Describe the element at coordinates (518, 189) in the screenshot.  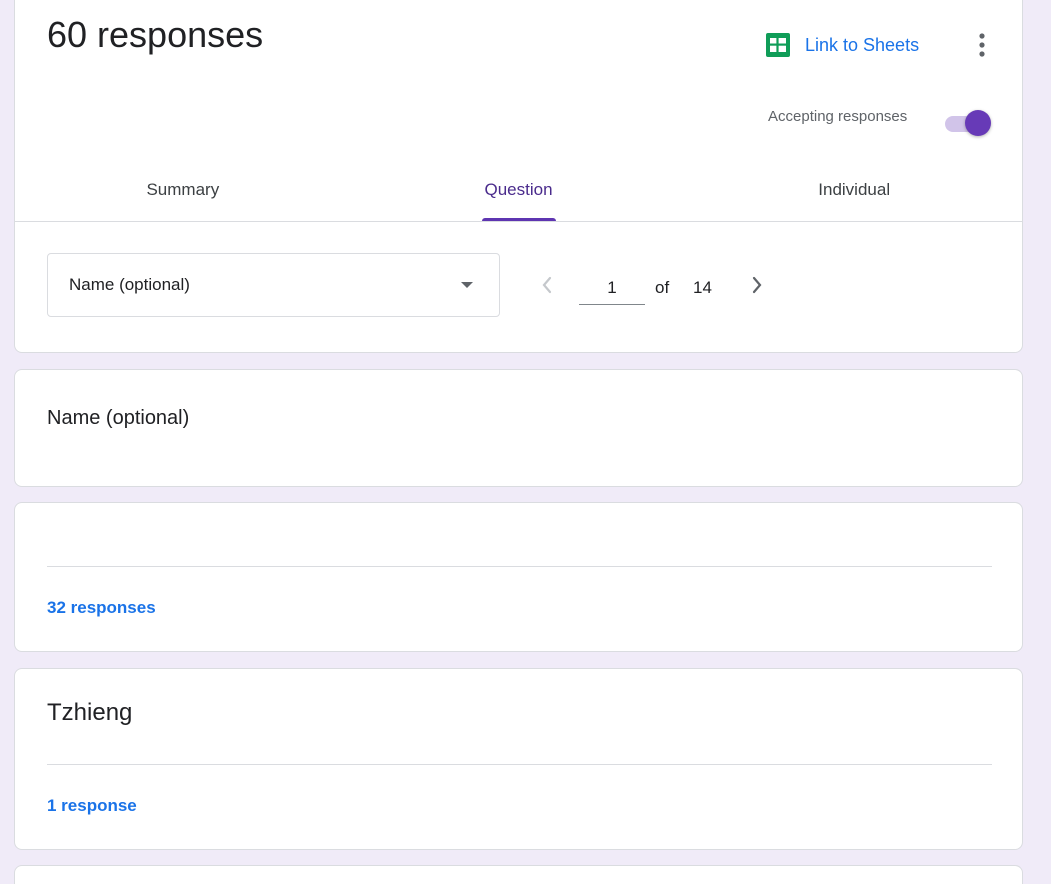
I see `tab-question-label: Question` at that location.